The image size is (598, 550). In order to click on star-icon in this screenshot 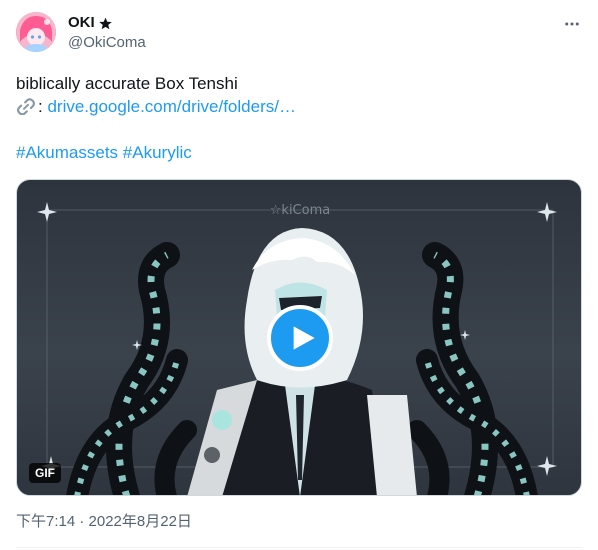, I will do `click(105, 23)`.